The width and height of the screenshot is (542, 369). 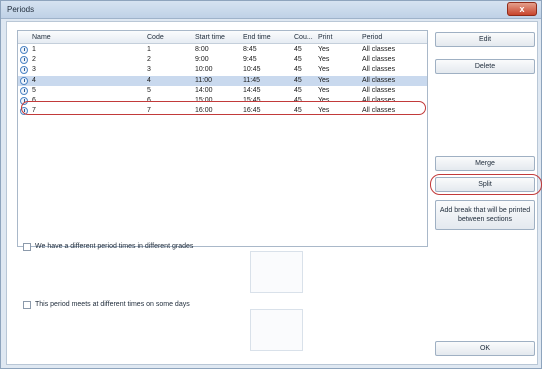 What do you see at coordinates (257, 37) in the screenshot?
I see `column-header-end-time: End time` at bounding box center [257, 37].